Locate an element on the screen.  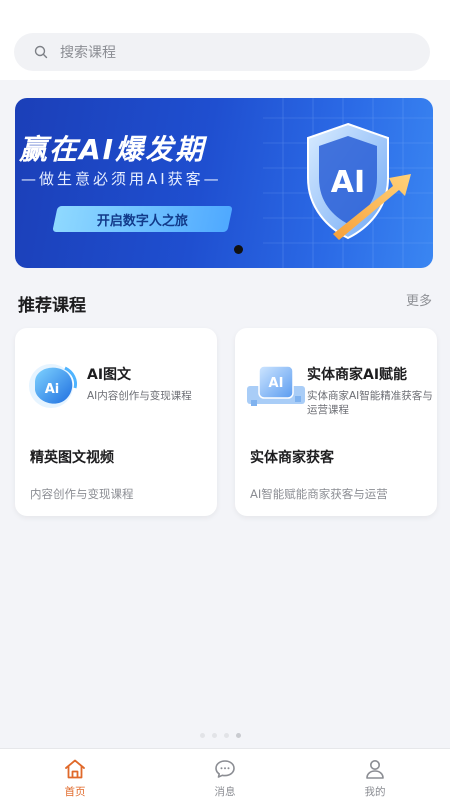
tab-label: 我的 is located at coordinates (375, 792).